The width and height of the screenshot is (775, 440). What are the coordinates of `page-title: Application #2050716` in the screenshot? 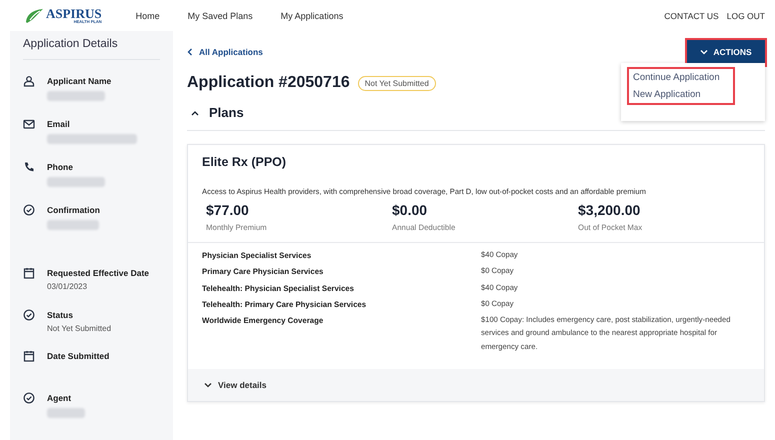 It's located at (268, 83).